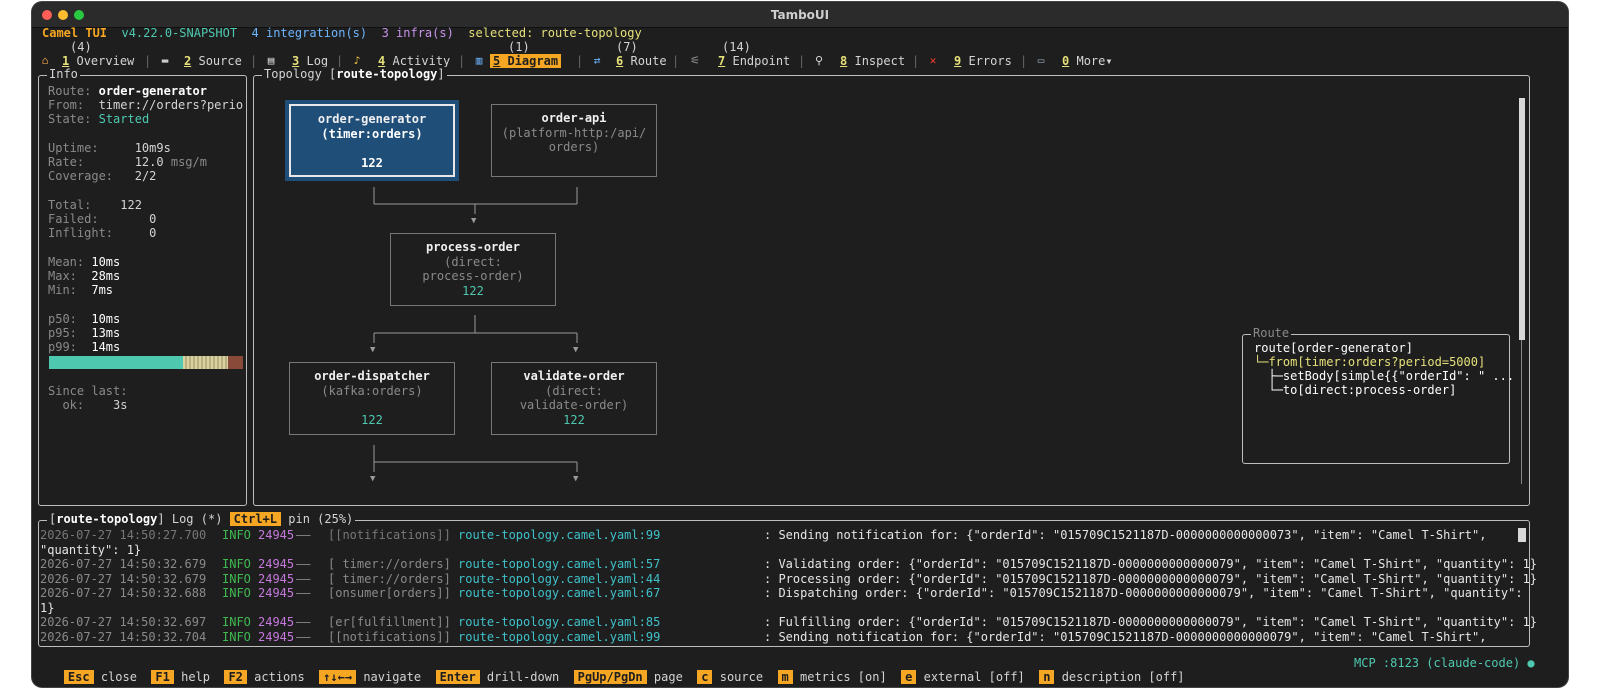  What do you see at coordinates (78, 677) in the screenshot?
I see `esc-key: Esc` at bounding box center [78, 677].